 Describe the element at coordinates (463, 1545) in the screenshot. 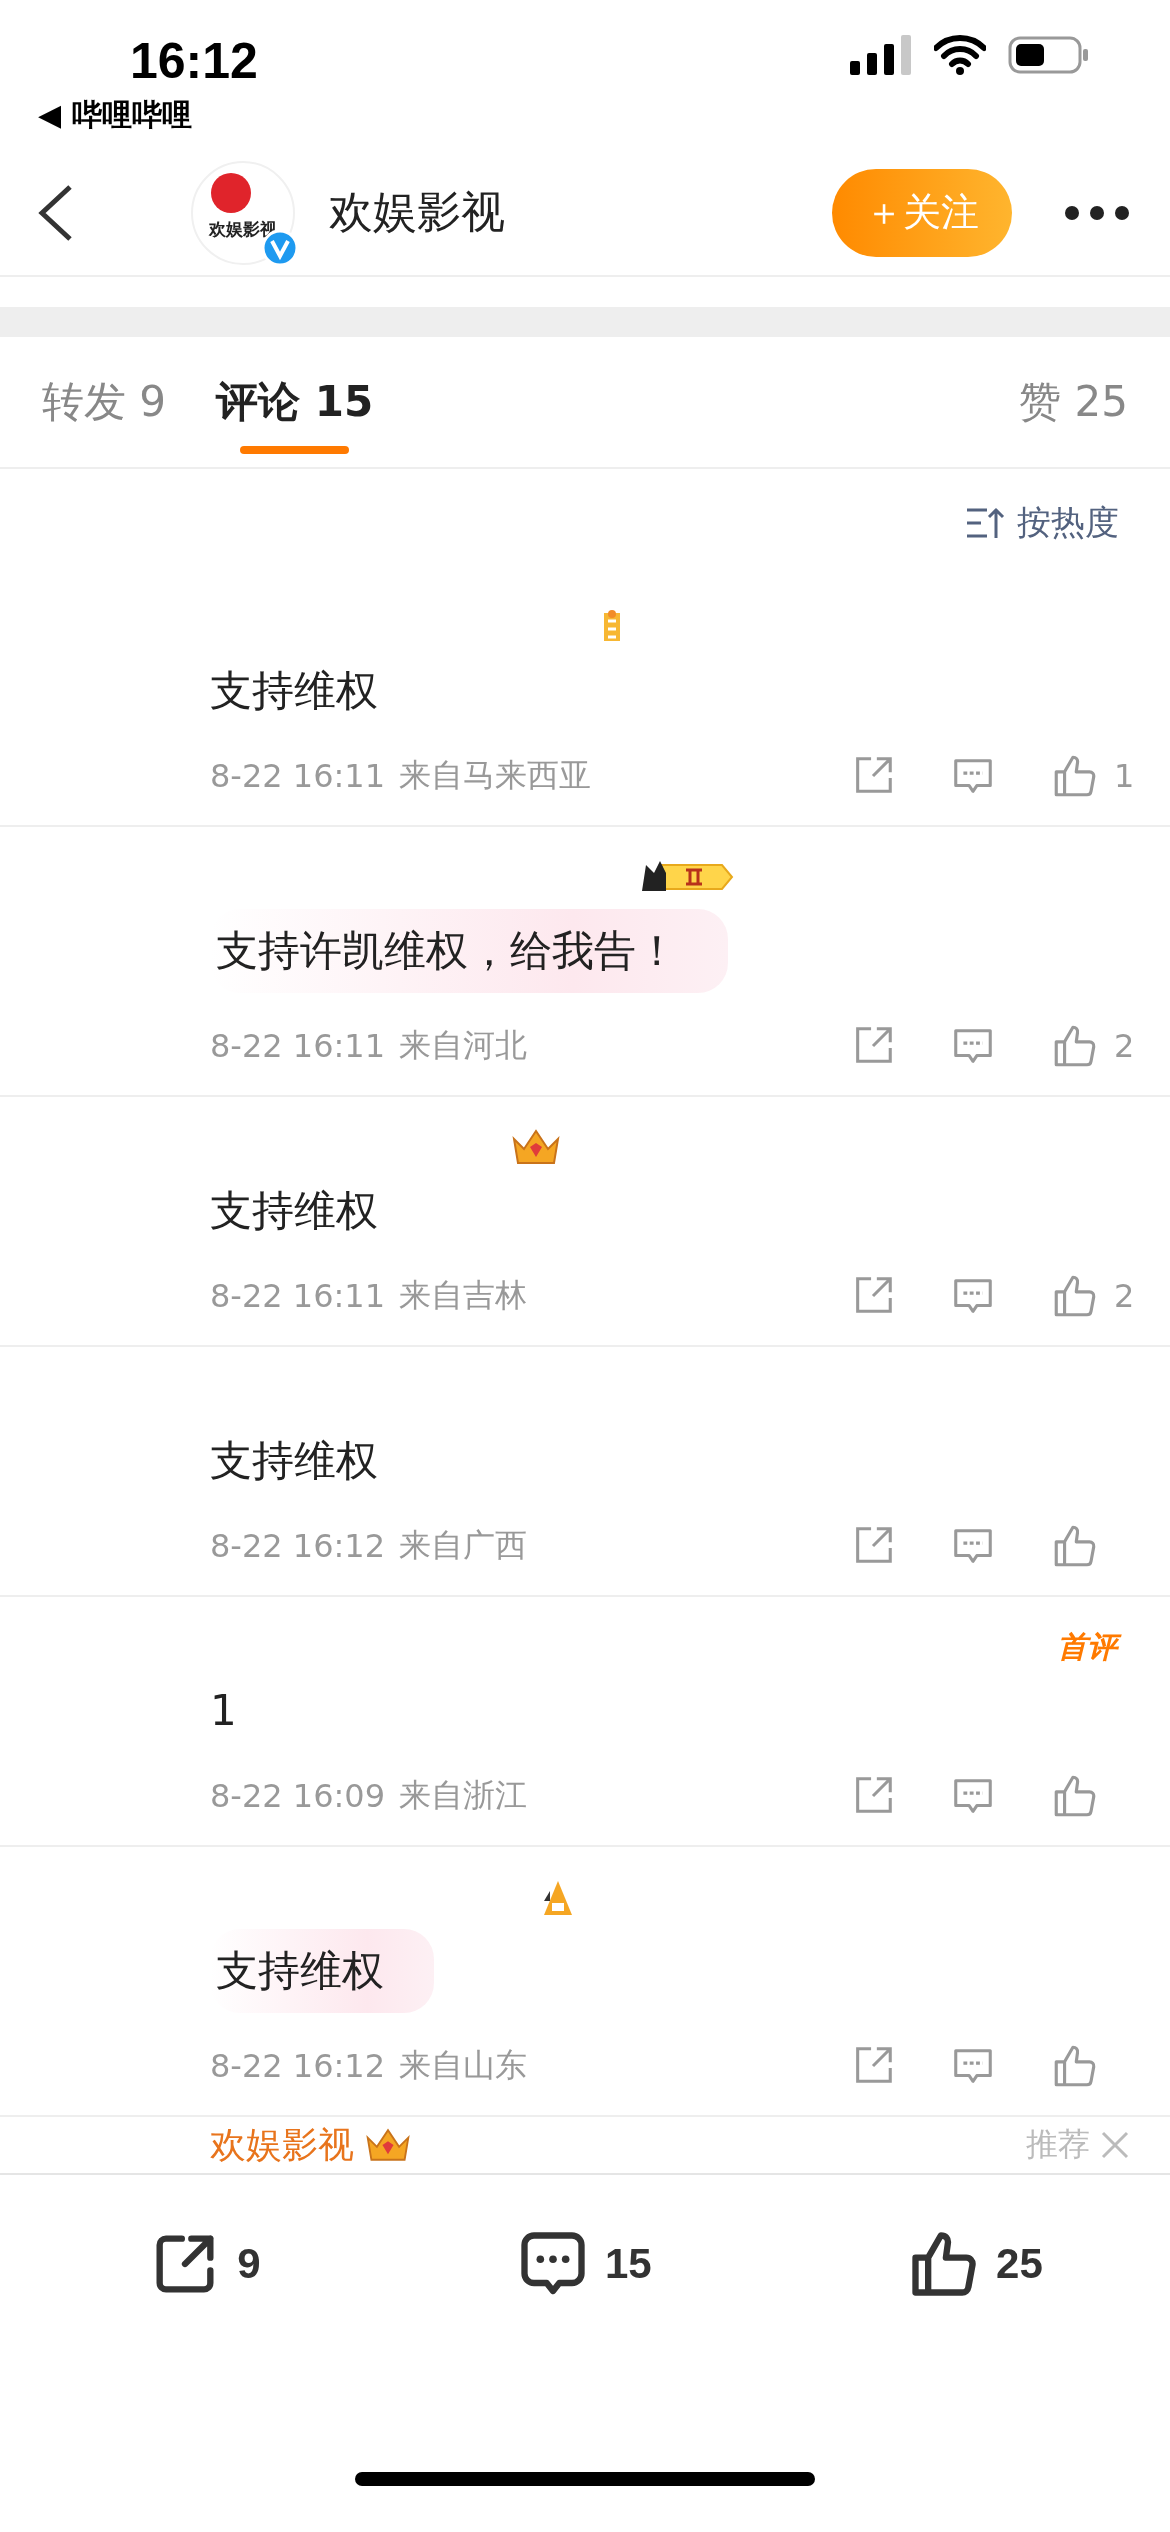

I see `comment-location: 来自广西` at that location.